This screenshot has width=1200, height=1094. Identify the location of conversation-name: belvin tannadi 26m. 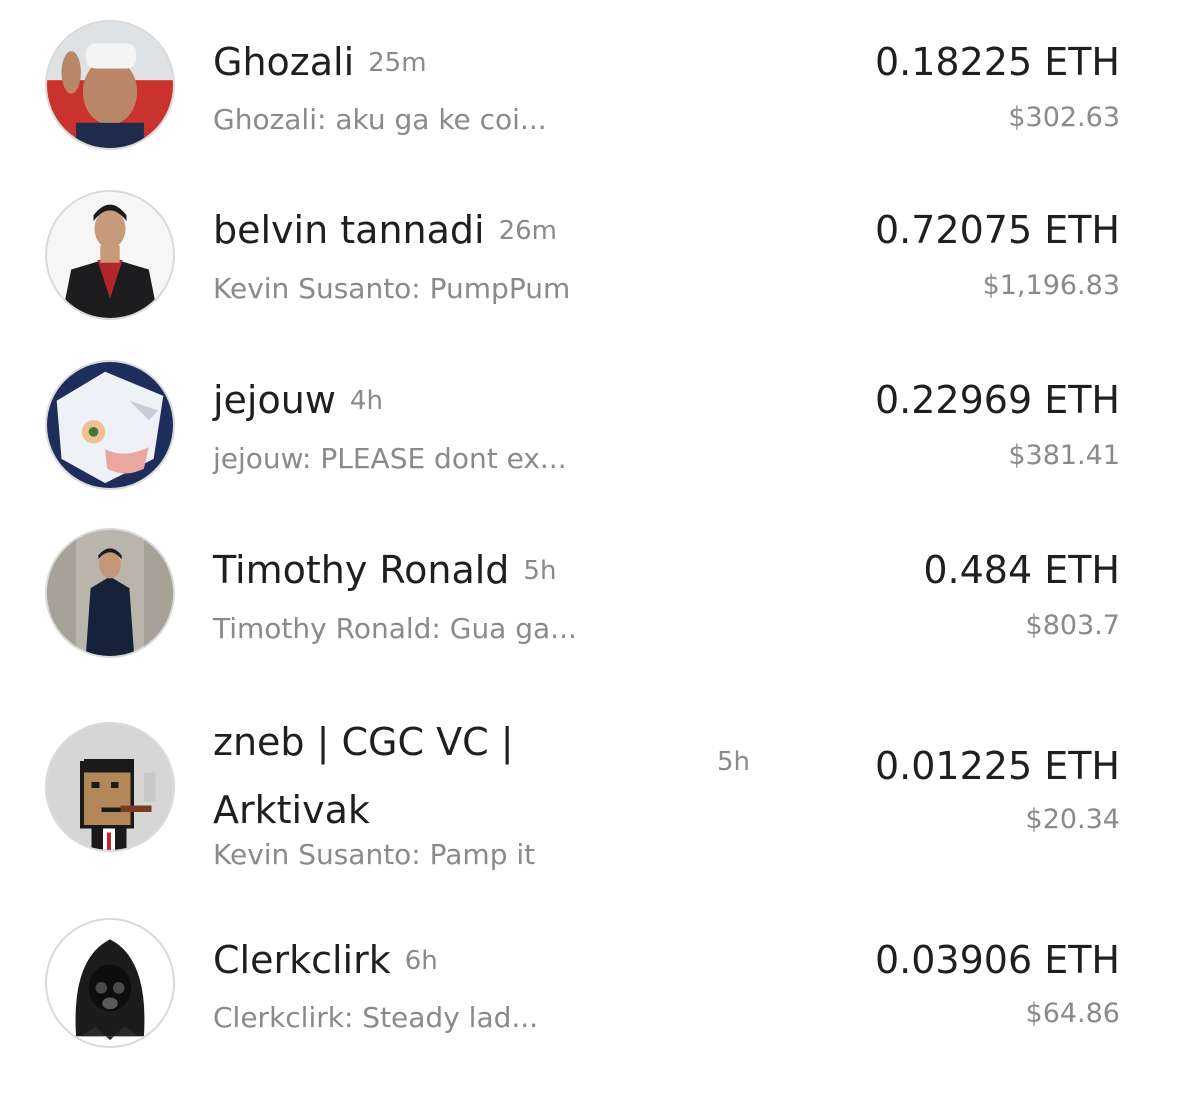
(385, 230).